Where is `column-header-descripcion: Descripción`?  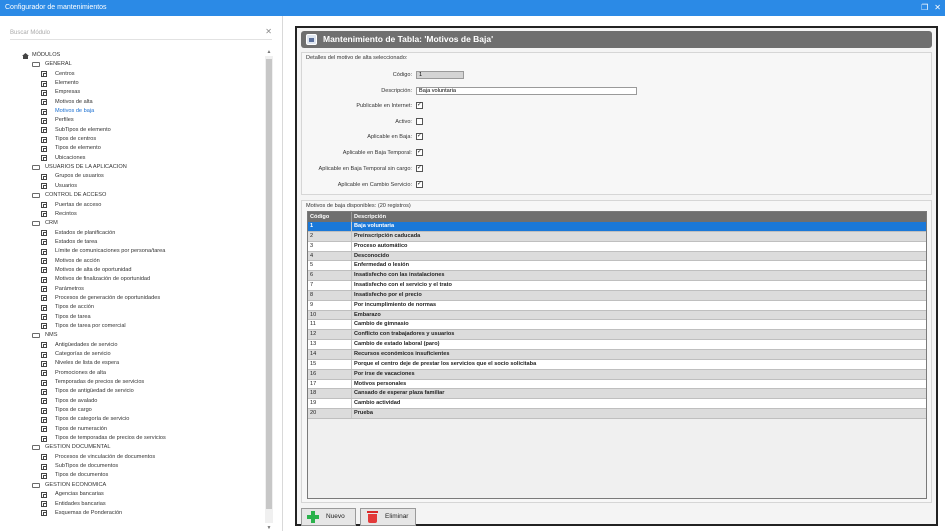
column-header-descripcion: Descripción is located at coordinates (639, 217).